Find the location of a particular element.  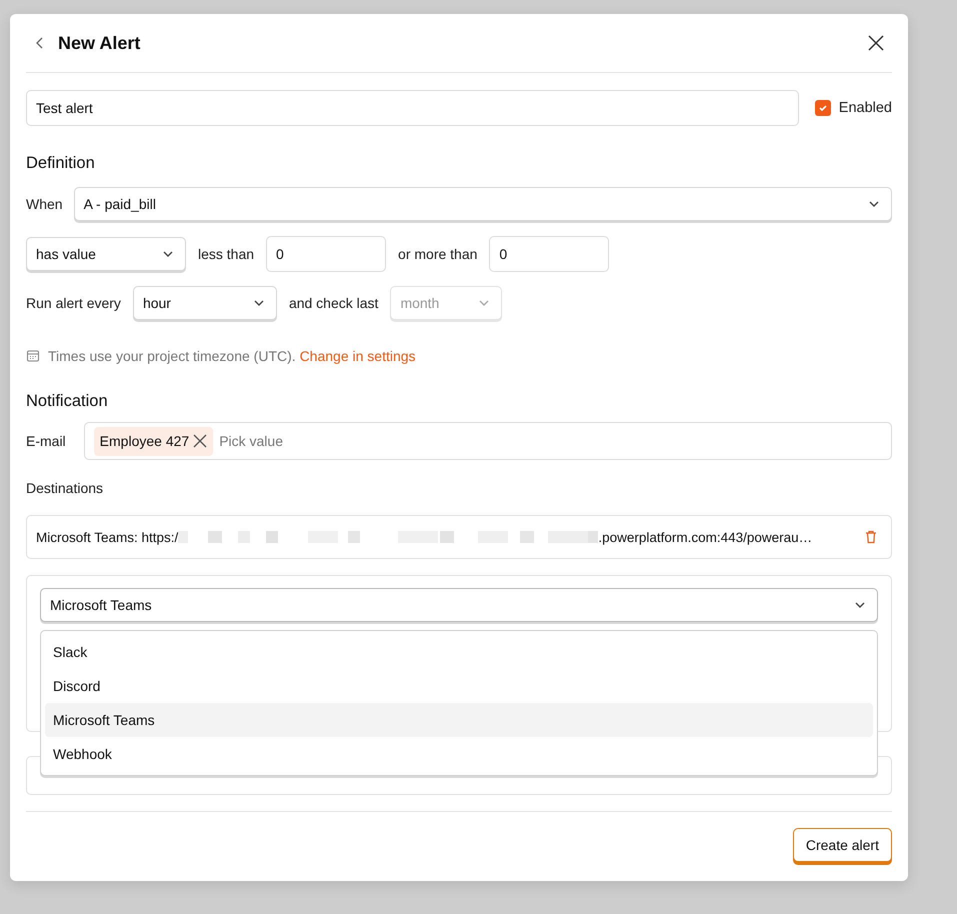

dropdown-option: Slack is located at coordinates (459, 652).